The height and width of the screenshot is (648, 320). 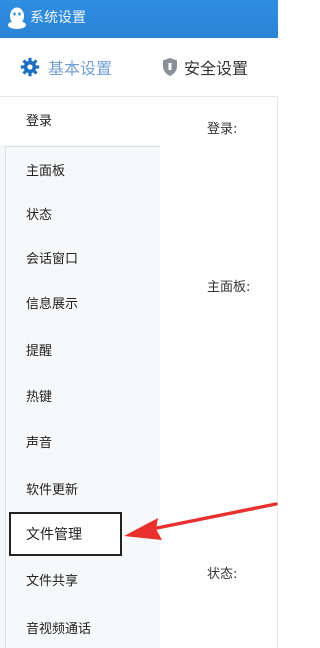 I want to click on sidebar-item-info-display: 信息展示, so click(x=52, y=305).